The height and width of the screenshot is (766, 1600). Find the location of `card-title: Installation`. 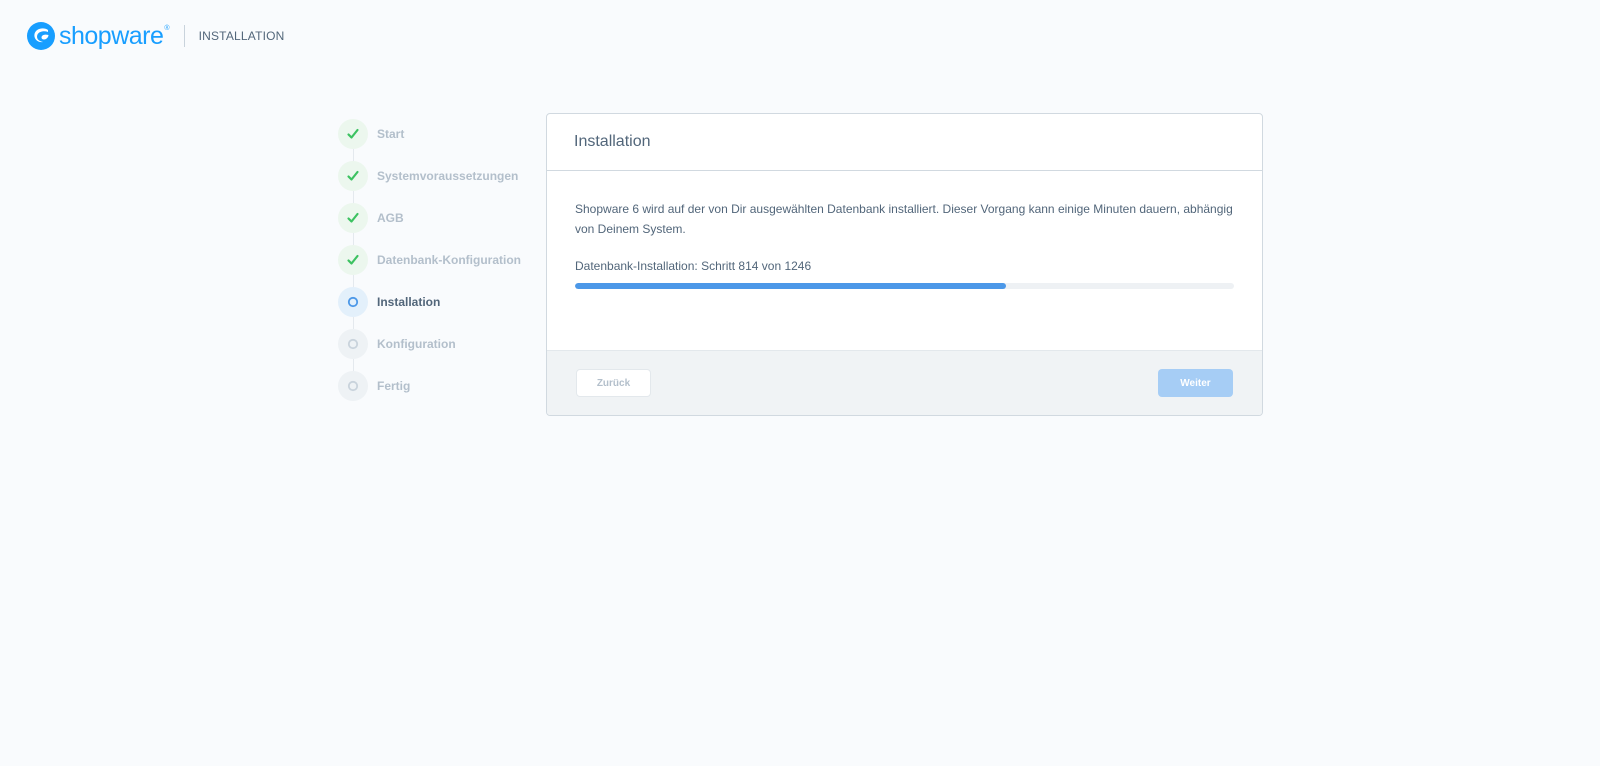

card-title: Installation is located at coordinates (612, 141).